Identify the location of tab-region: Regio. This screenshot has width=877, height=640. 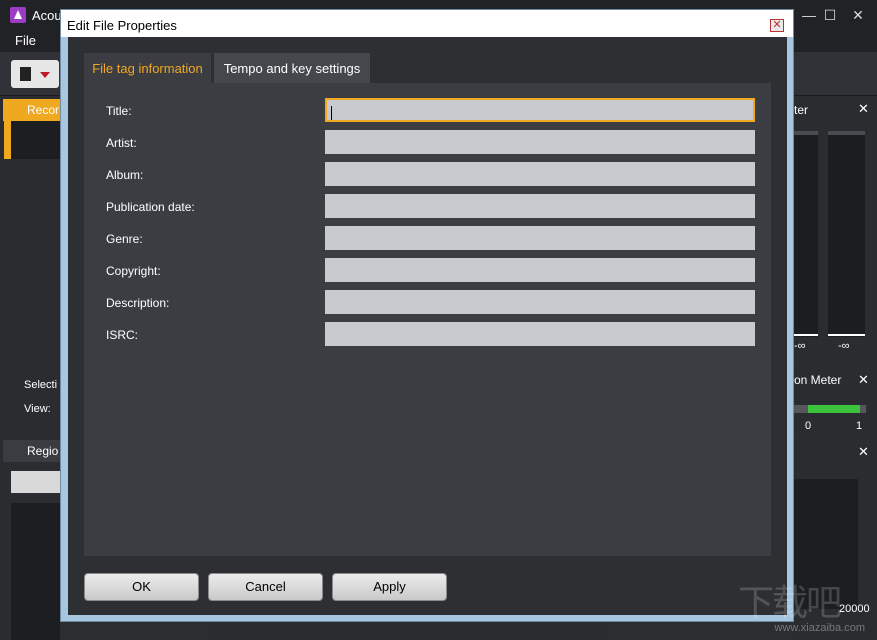
(31, 451).